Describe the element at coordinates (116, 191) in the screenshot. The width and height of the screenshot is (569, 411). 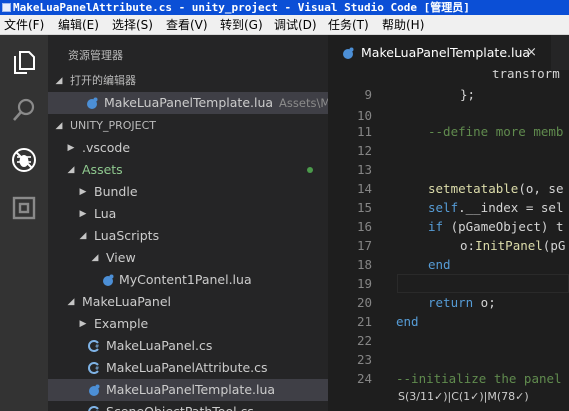
I see `tree-item-label: Bundle` at that location.